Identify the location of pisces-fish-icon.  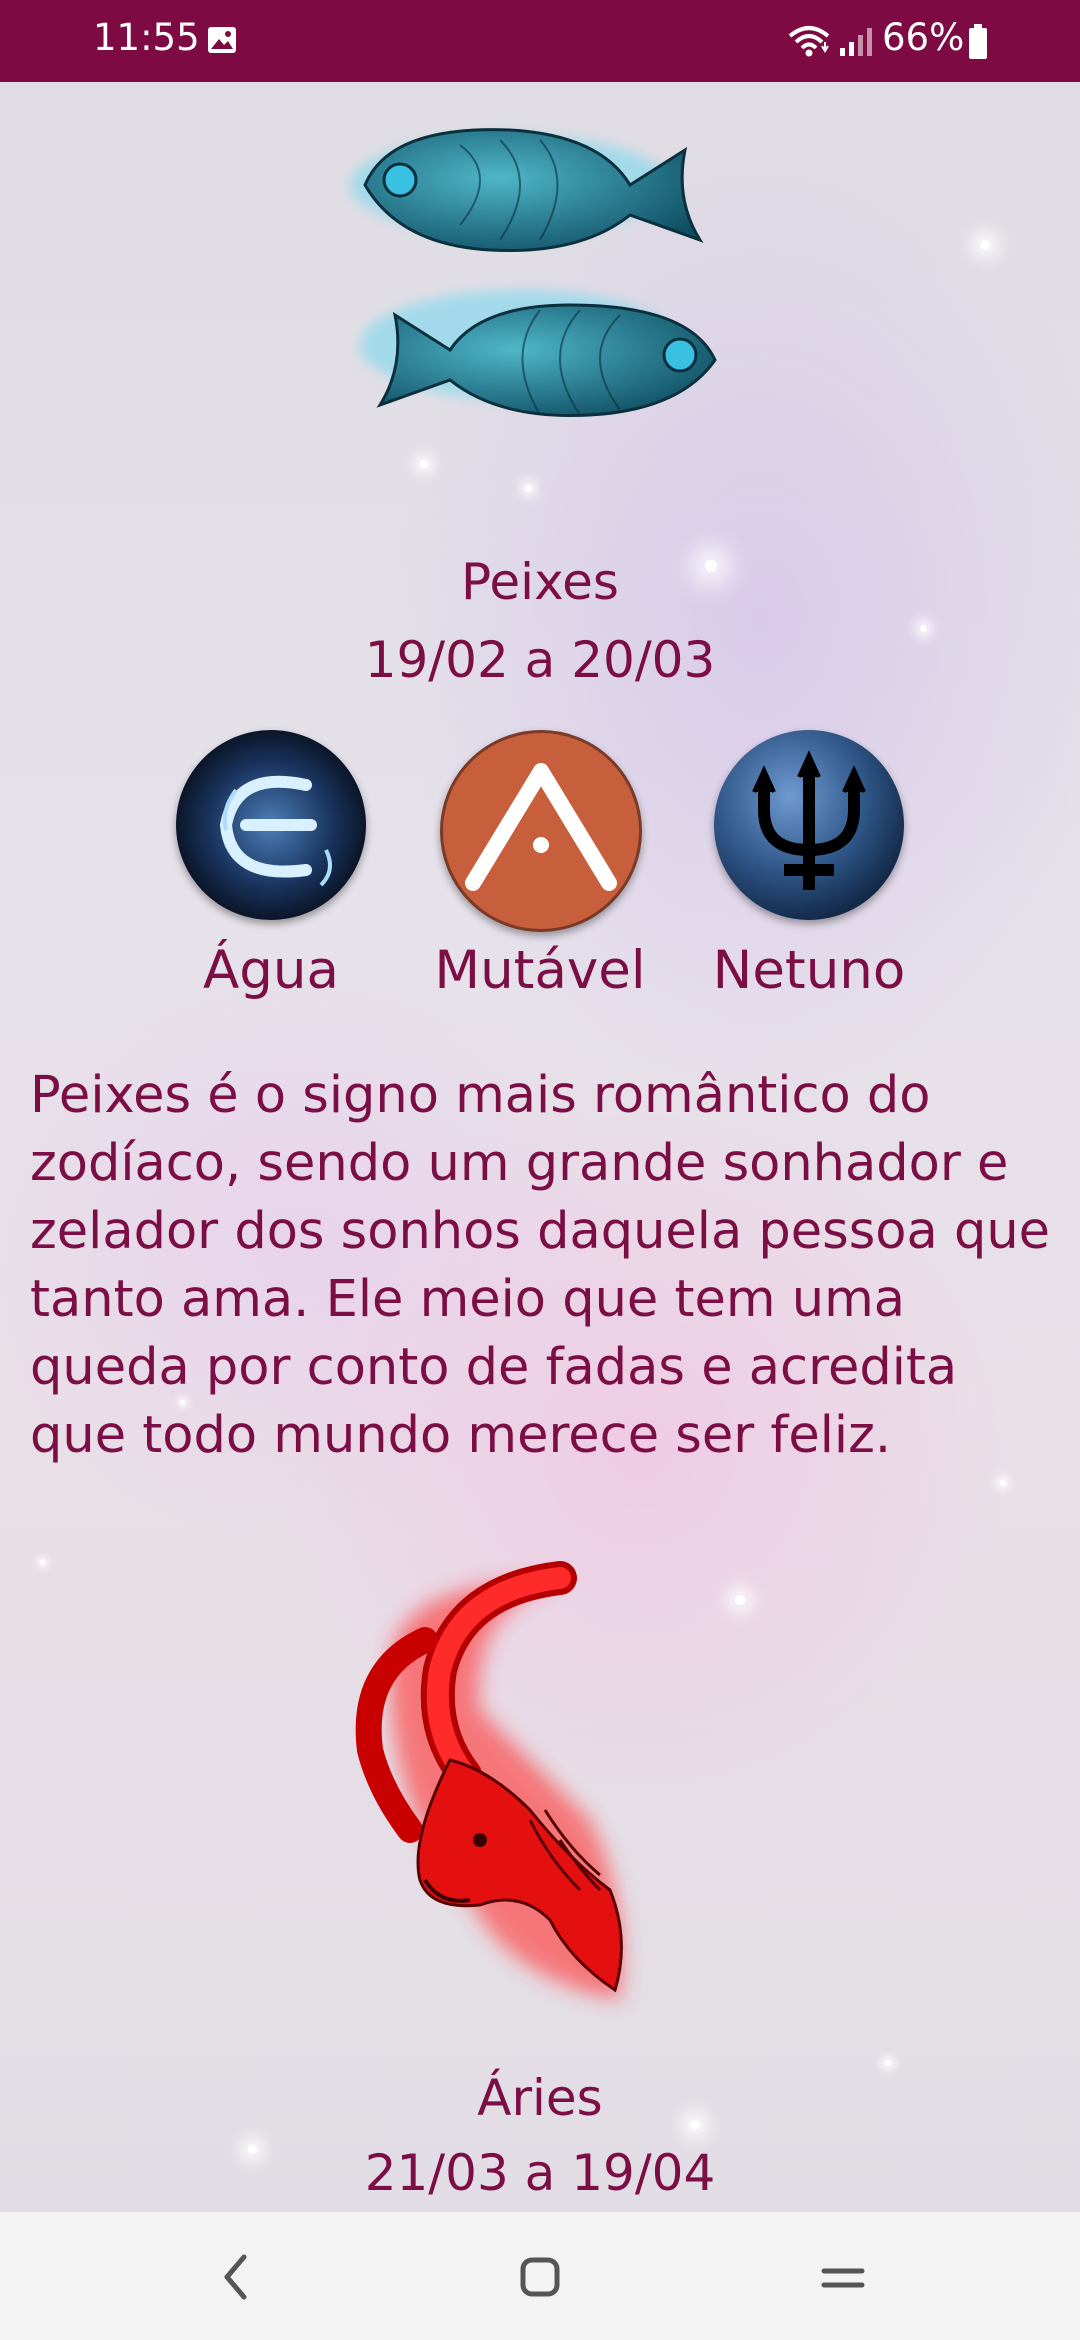
(533, 273).